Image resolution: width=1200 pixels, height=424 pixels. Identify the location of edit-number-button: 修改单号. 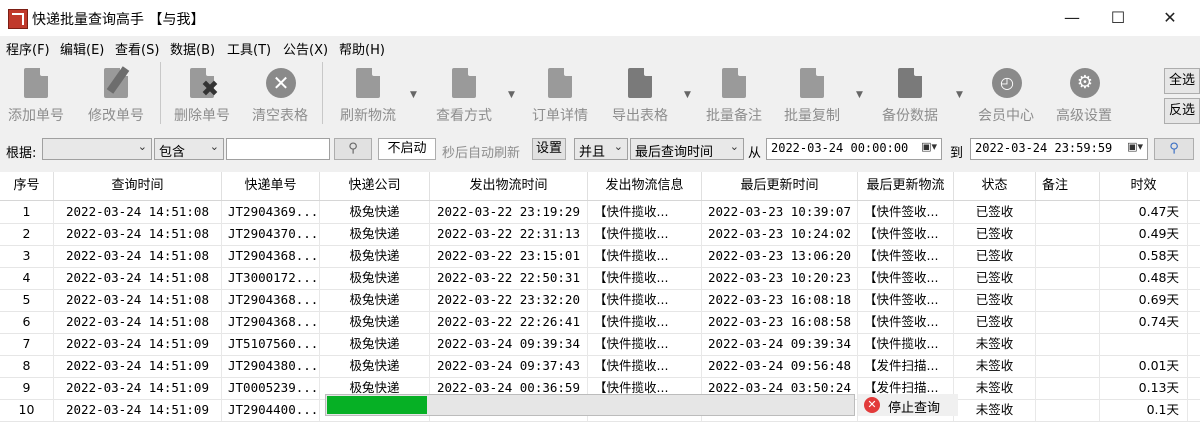
(116, 95).